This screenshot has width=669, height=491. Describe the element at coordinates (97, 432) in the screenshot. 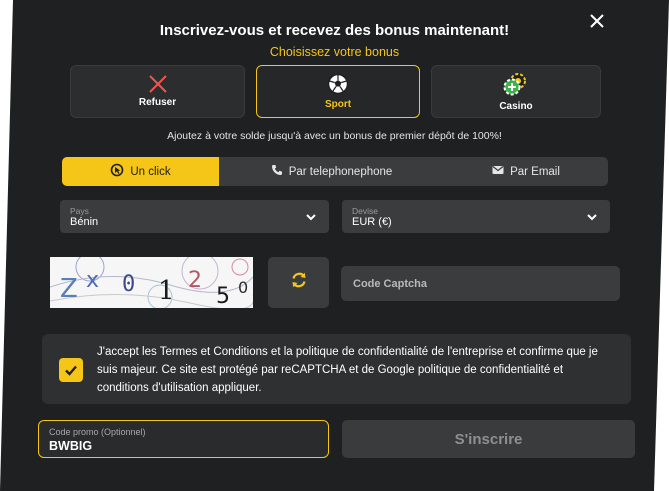

I see `promo-caption: Code promo (Optionnel)` at that location.